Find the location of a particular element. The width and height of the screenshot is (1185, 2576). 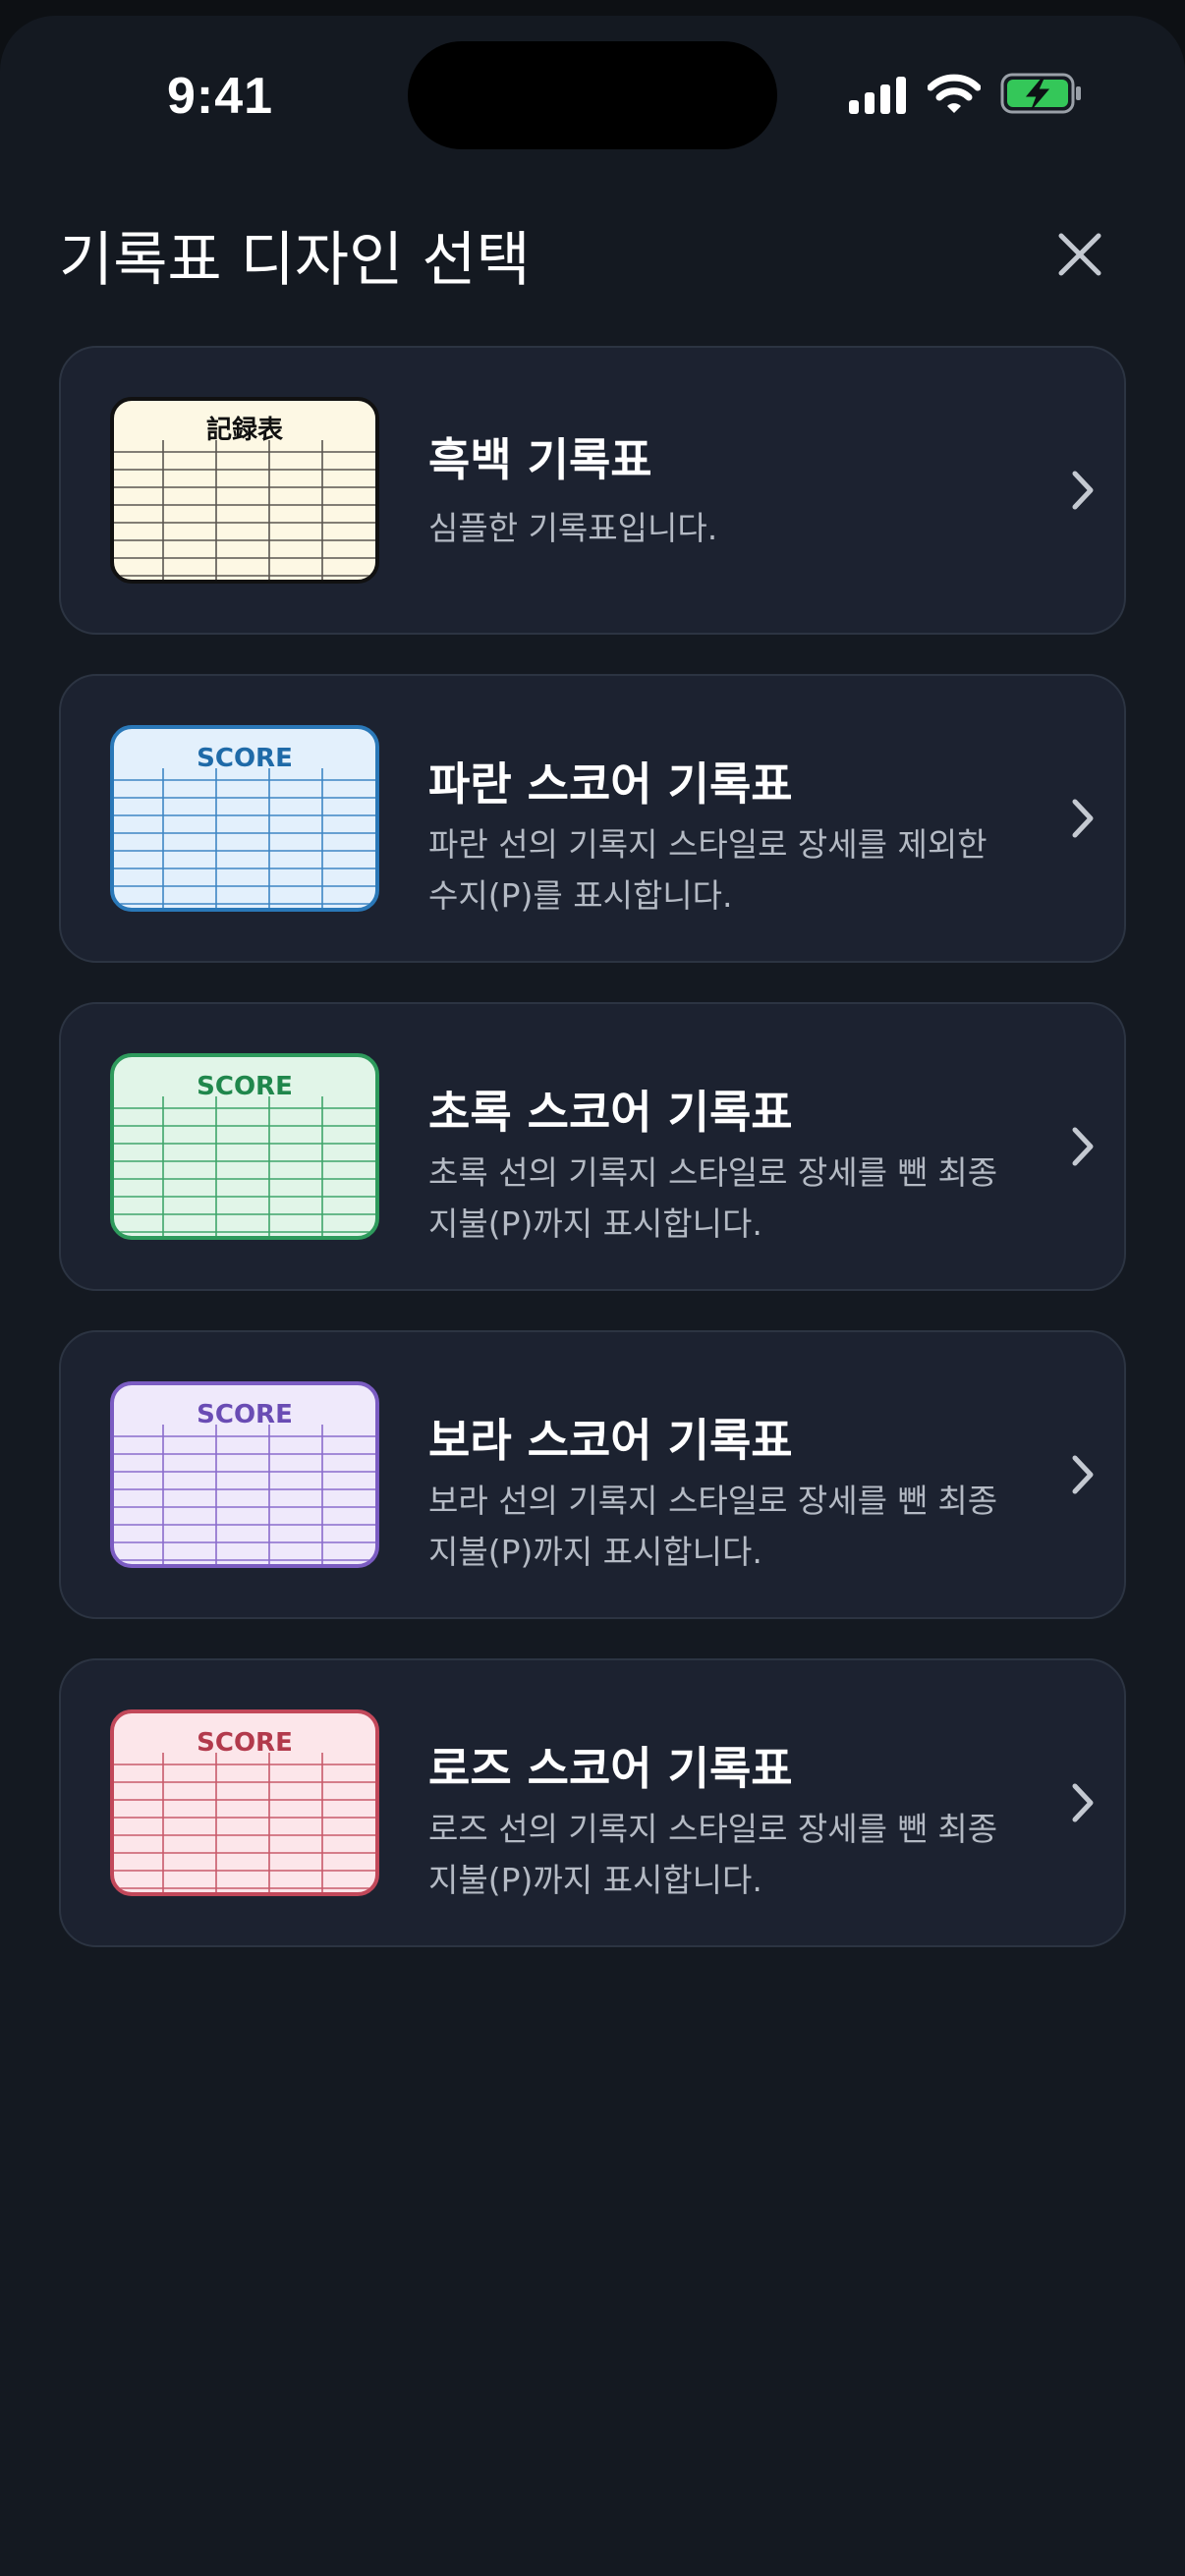

battery-charging-icon is located at coordinates (1041, 93).